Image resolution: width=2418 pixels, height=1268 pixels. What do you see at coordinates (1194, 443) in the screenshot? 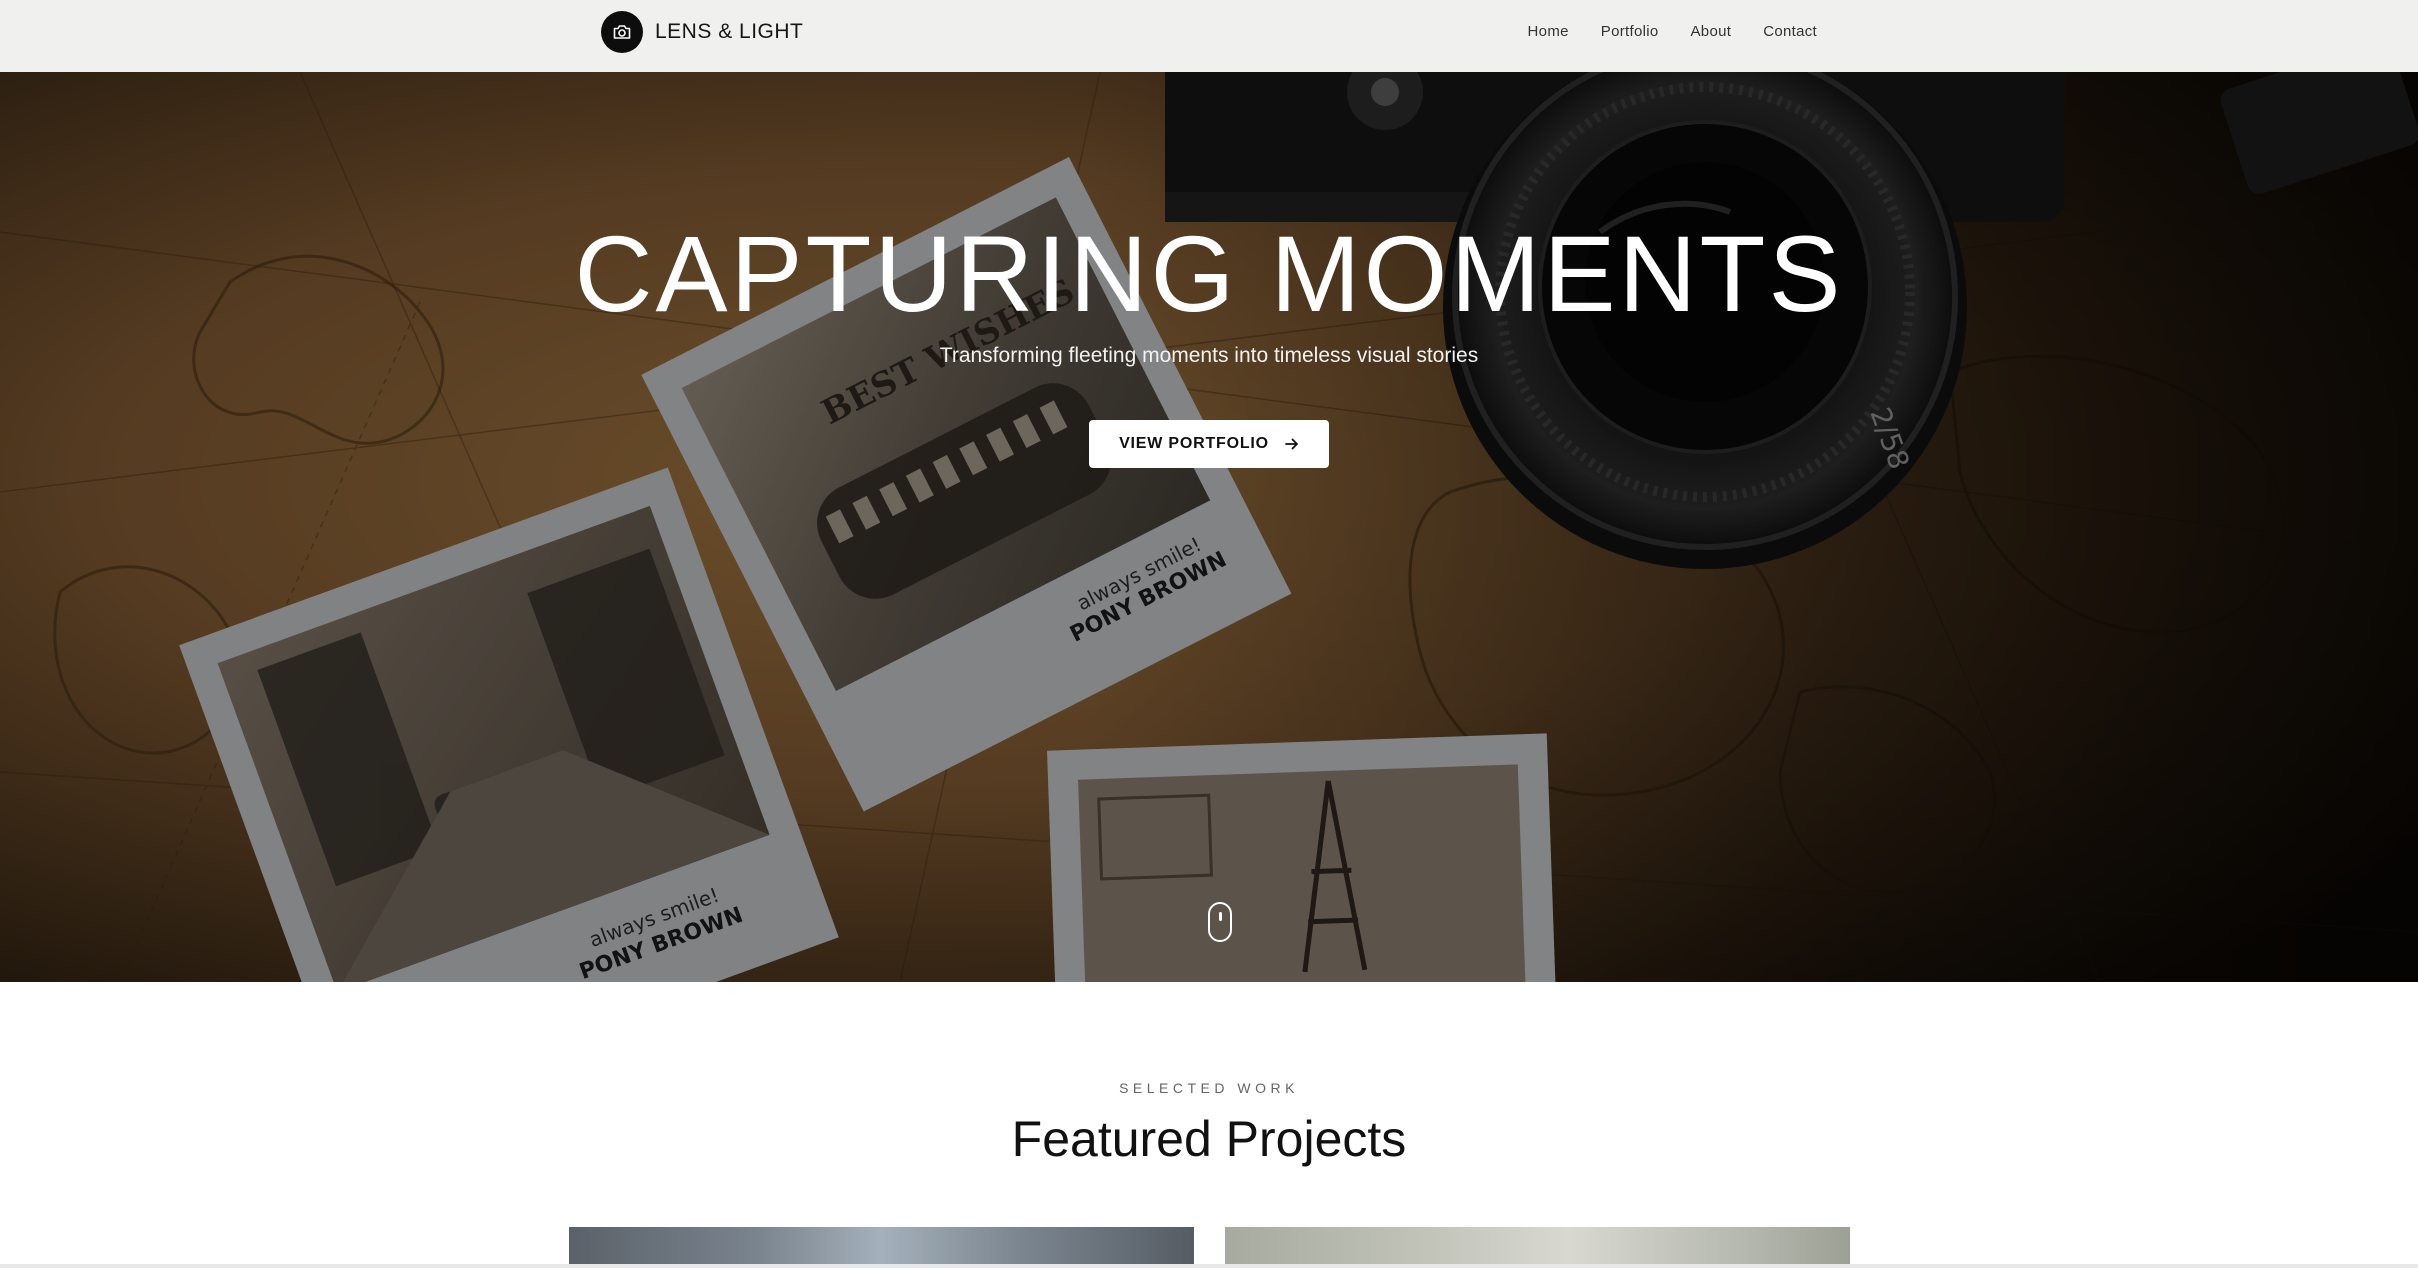
I see `view-portfolio-label: VIEW PORTFOLIO` at bounding box center [1194, 443].